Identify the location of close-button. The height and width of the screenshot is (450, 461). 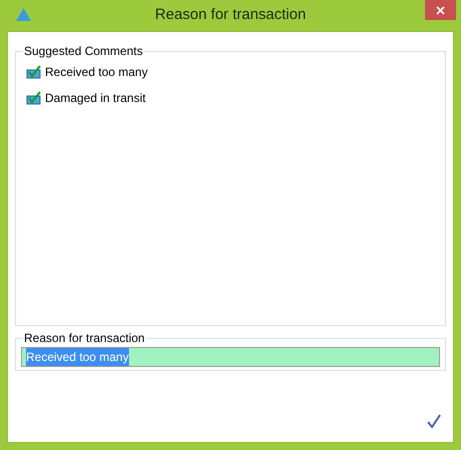
(440, 10).